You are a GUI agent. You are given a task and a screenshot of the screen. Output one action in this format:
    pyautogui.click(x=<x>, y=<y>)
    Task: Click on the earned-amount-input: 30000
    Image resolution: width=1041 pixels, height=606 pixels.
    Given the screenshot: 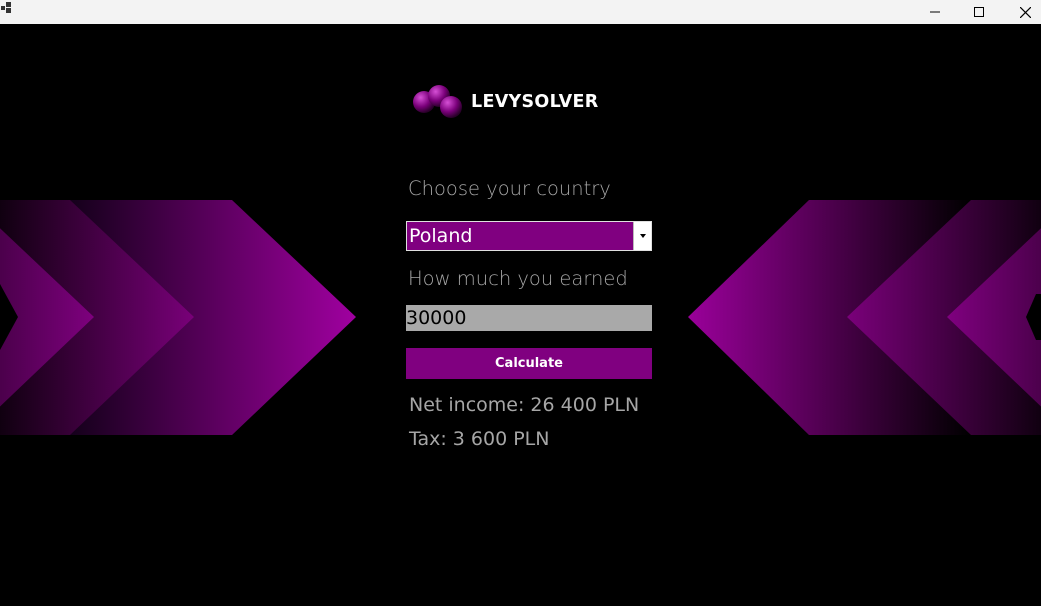 What is the action you would take?
    pyautogui.click(x=529, y=318)
    